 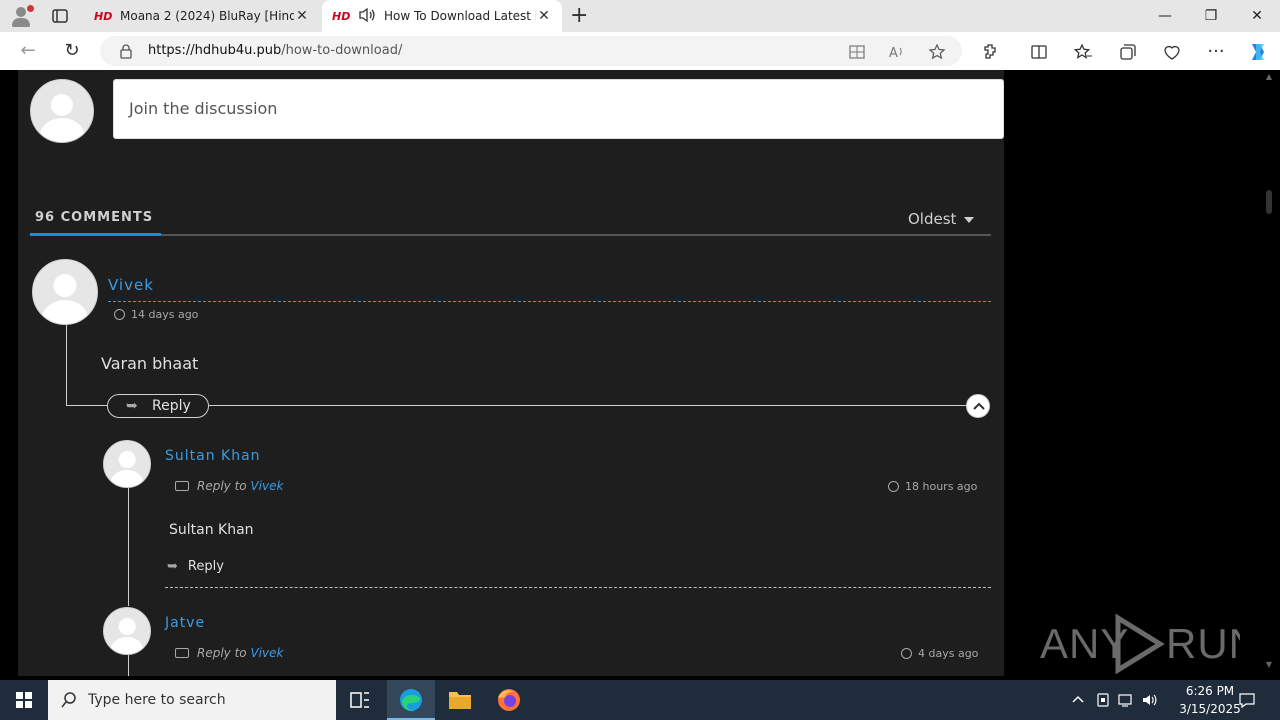 What do you see at coordinates (1149, 642) in the screenshot?
I see `anyrun-watermark: ANY RUN` at bounding box center [1149, 642].